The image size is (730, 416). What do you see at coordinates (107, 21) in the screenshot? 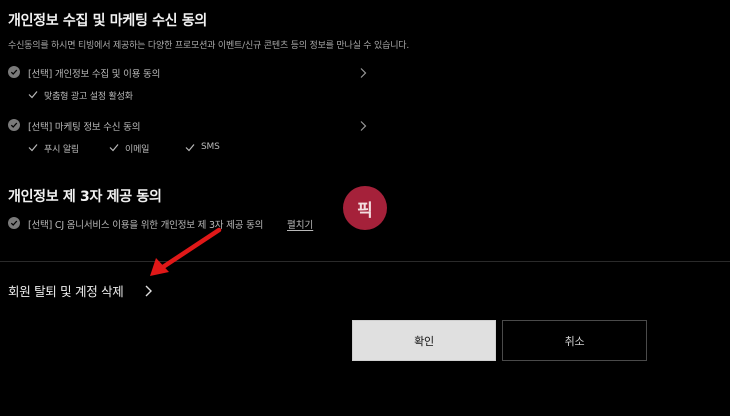
I see `marketing-section-title: 개인정보 수집 및 마케팅 수신 동의` at bounding box center [107, 21].